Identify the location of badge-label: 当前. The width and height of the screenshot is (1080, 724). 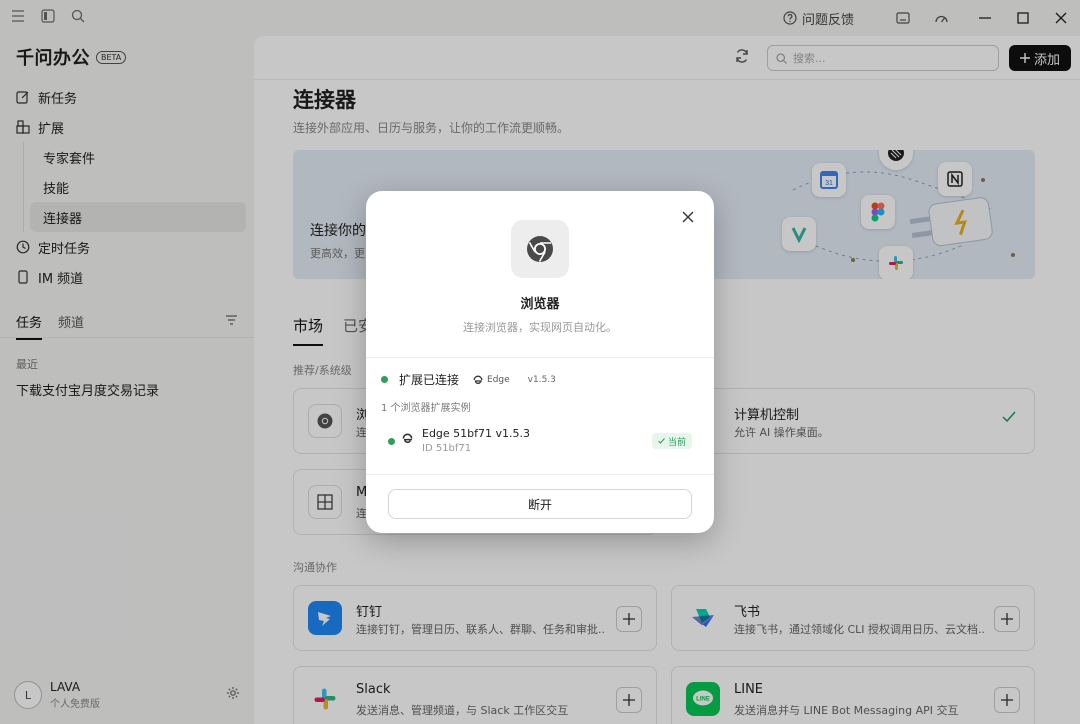
(676, 442).